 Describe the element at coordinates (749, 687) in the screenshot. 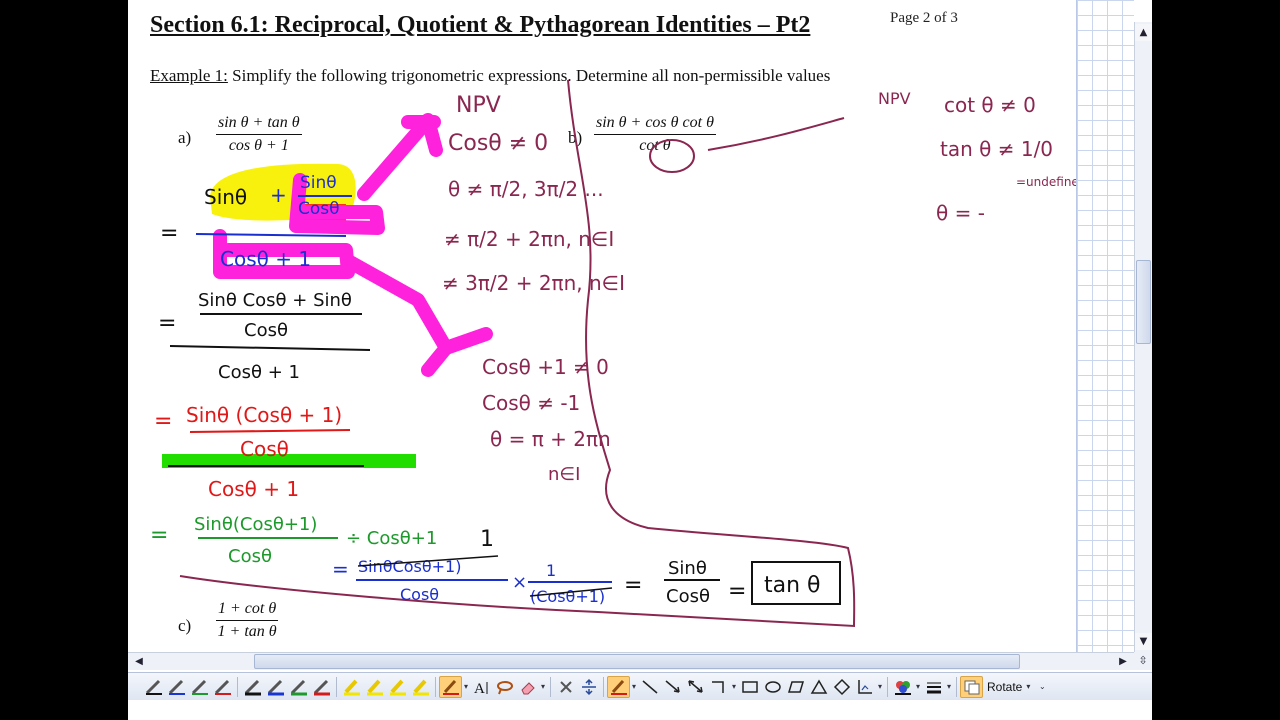

I see `rectangle-icon` at that location.